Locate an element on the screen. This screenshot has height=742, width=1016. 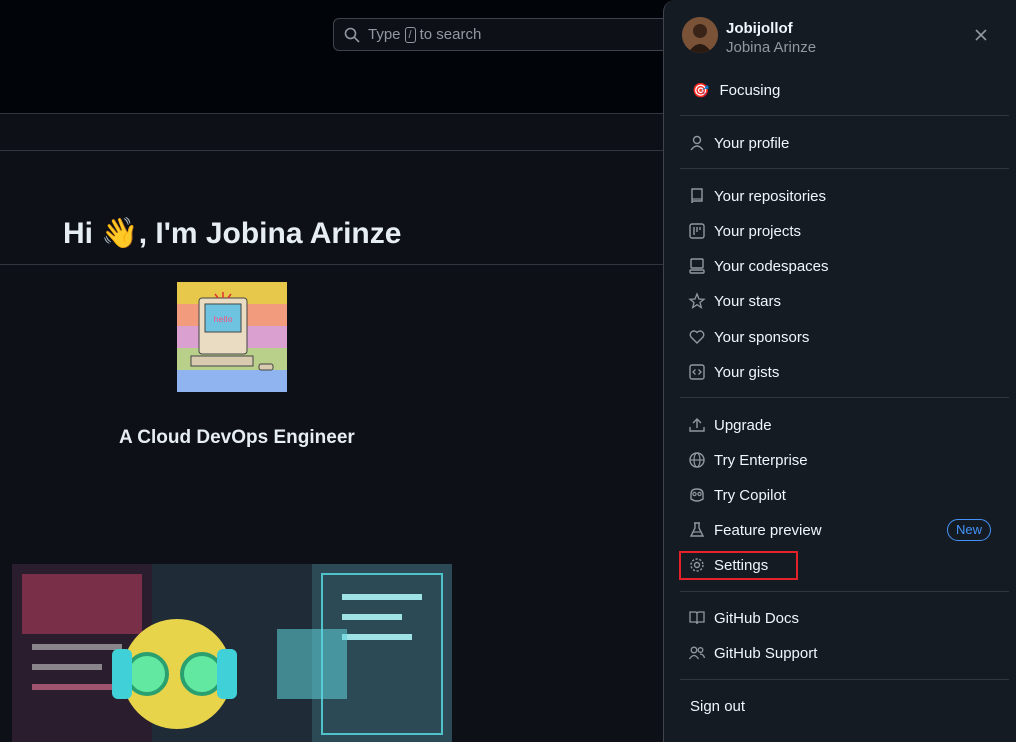
close-icon is located at coordinates (981, 35).